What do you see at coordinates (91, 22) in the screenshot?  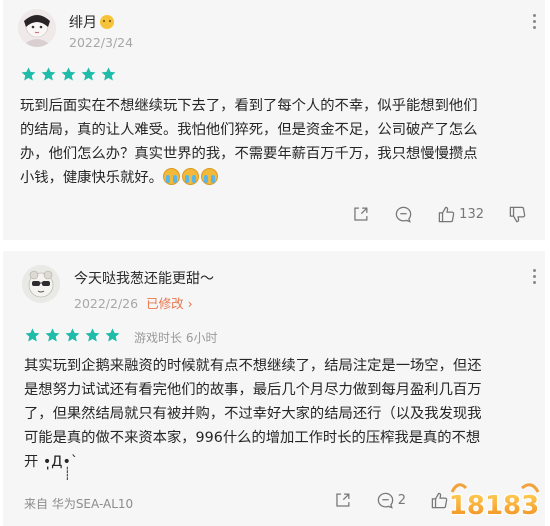 I see `username: 绯月` at bounding box center [91, 22].